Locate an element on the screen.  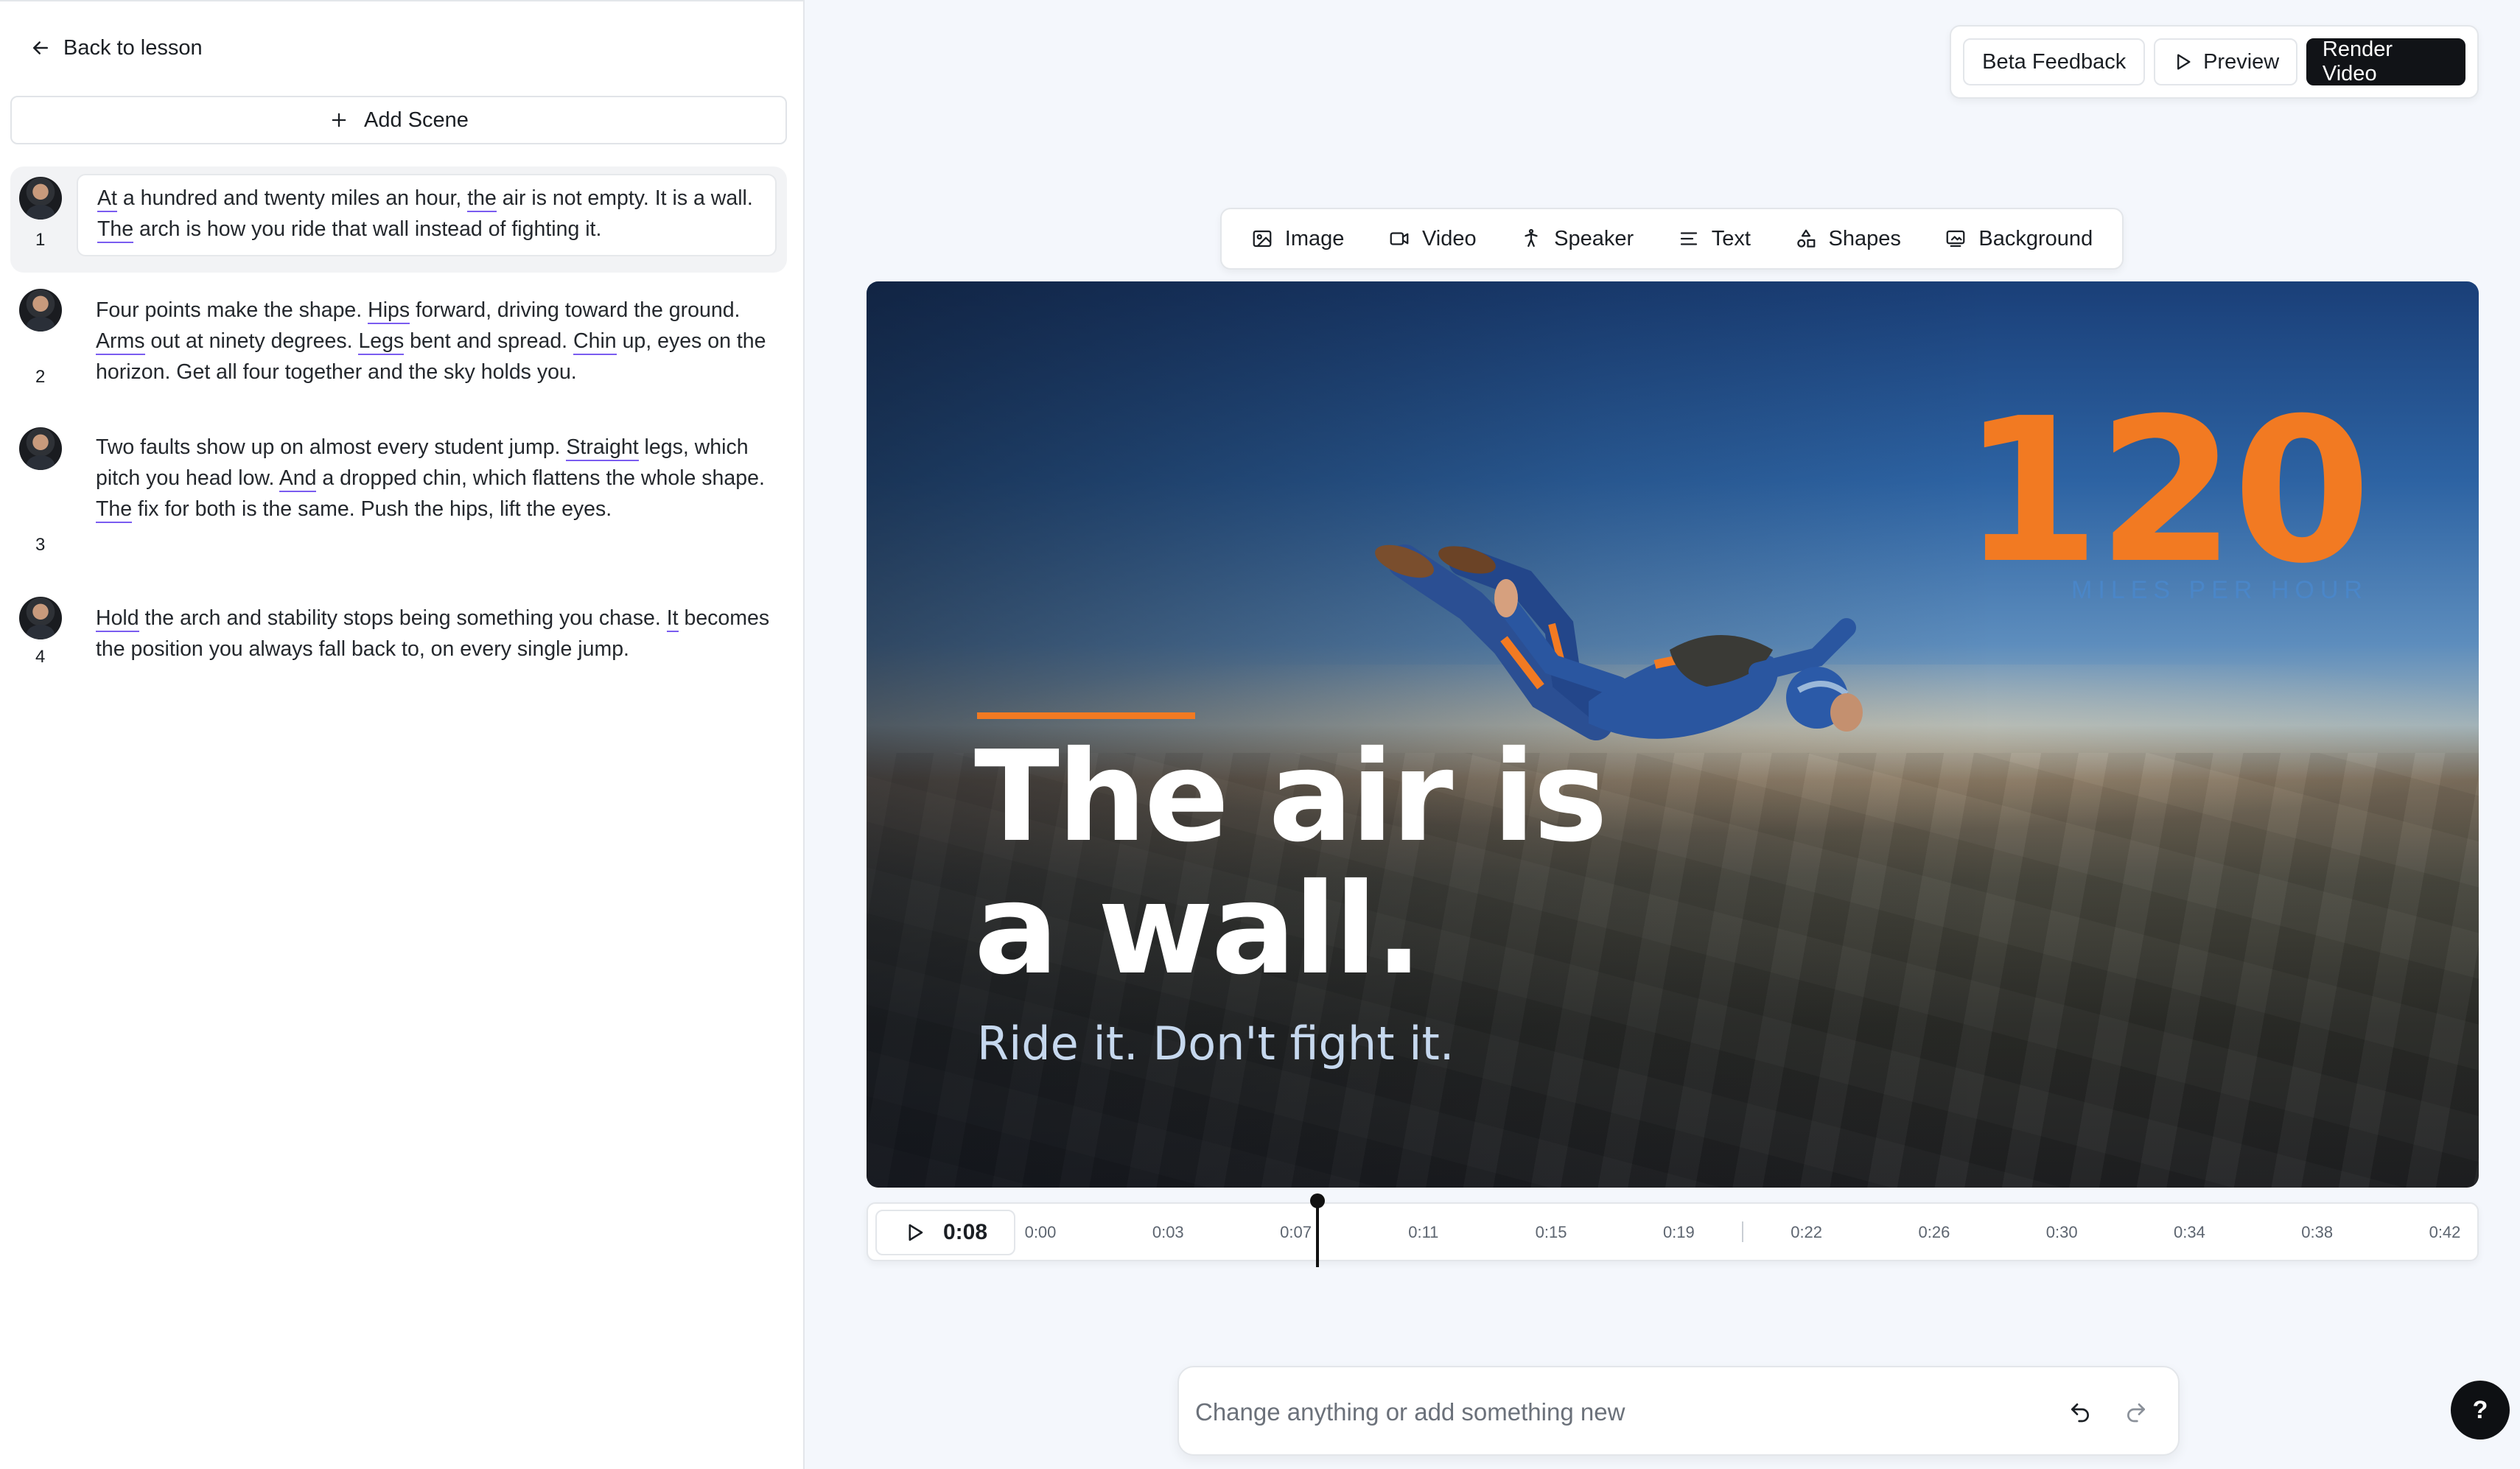
tool-shapes: Shapes is located at coordinates (1848, 239).